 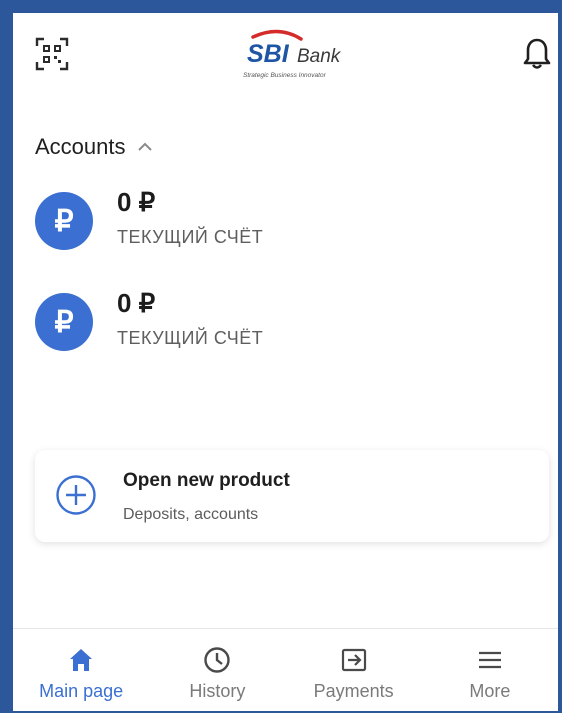 I want to click on nav-label: Payments, so click(x=353, y=691).